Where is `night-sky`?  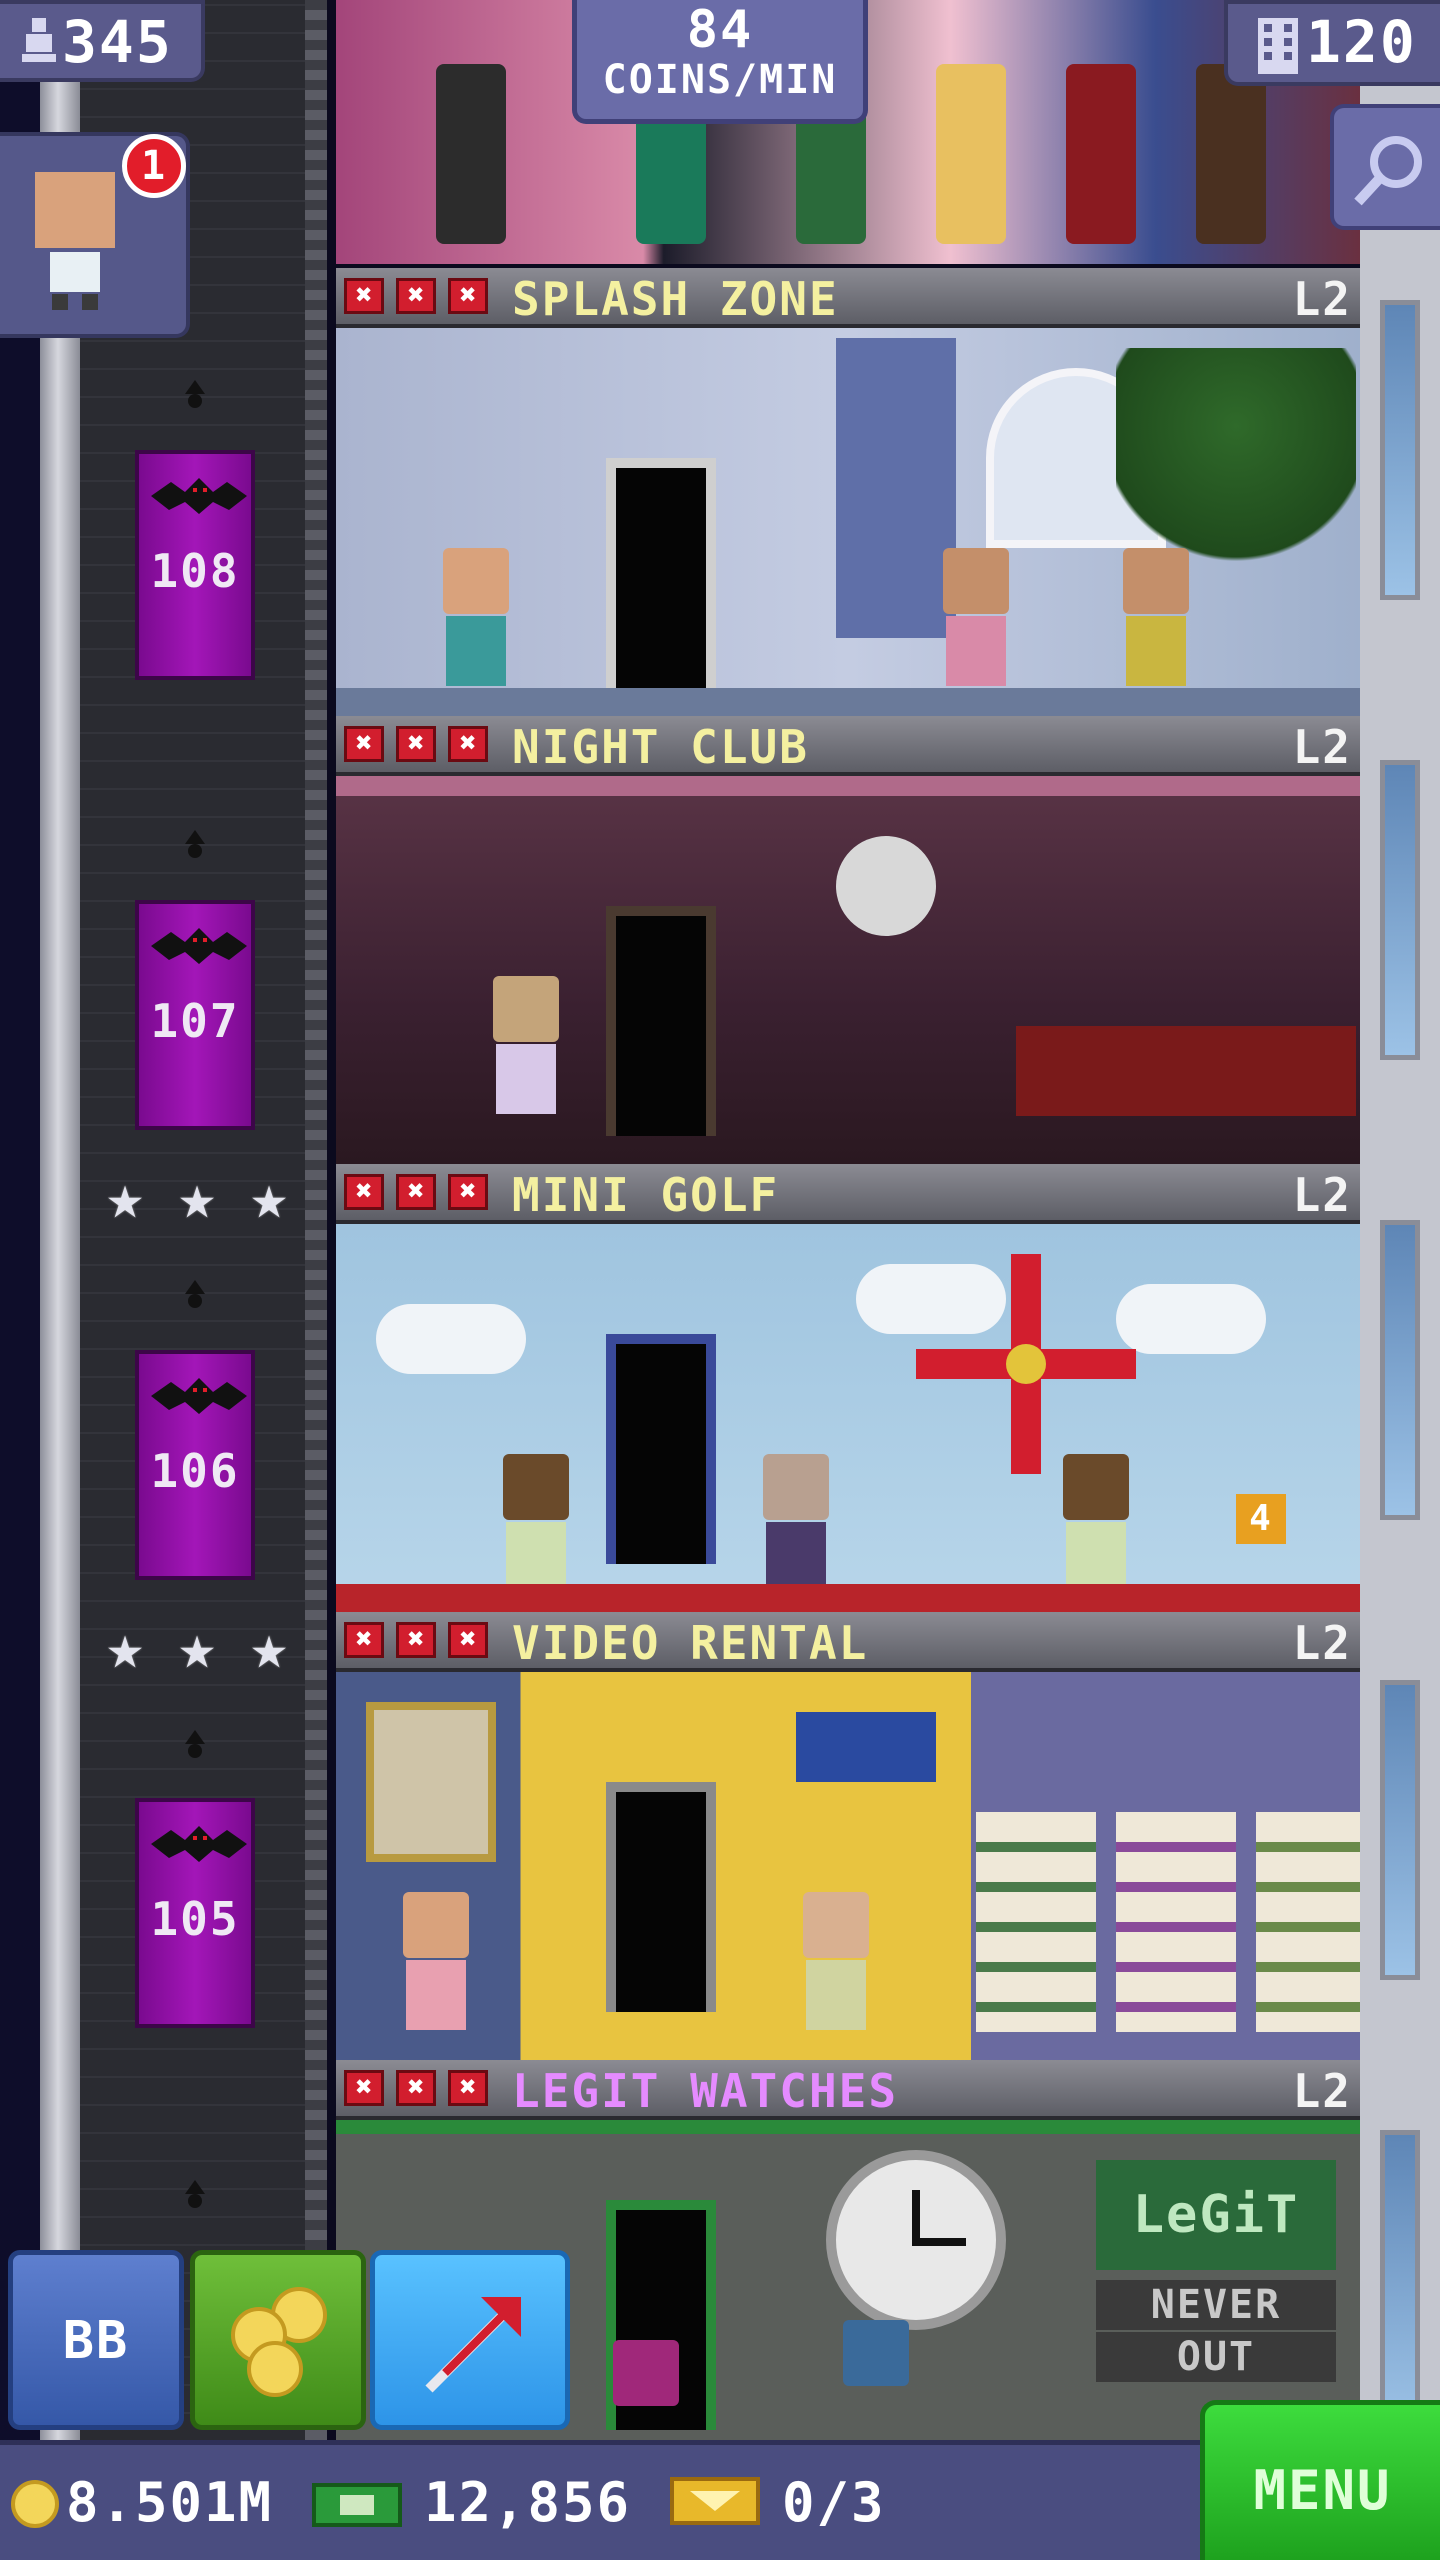
night-sky is located at coordinates (20, 1220).